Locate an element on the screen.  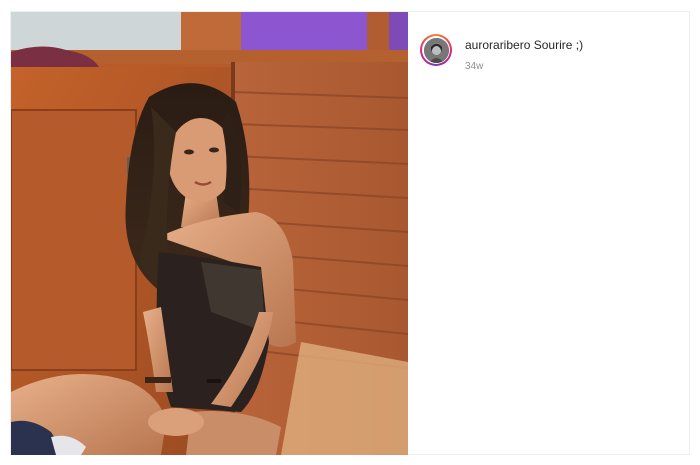
avatar-illustration is located at coordinates (436, 50).